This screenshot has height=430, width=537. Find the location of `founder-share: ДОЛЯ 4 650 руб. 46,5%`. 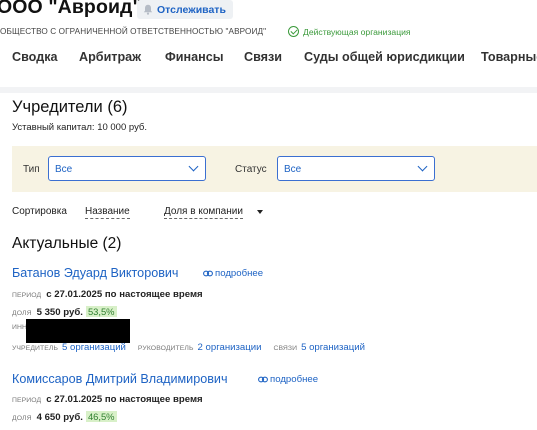

founder-share: ДОЛЯ 4 650 руб. 46,5% is located at coordinates (64, 417).